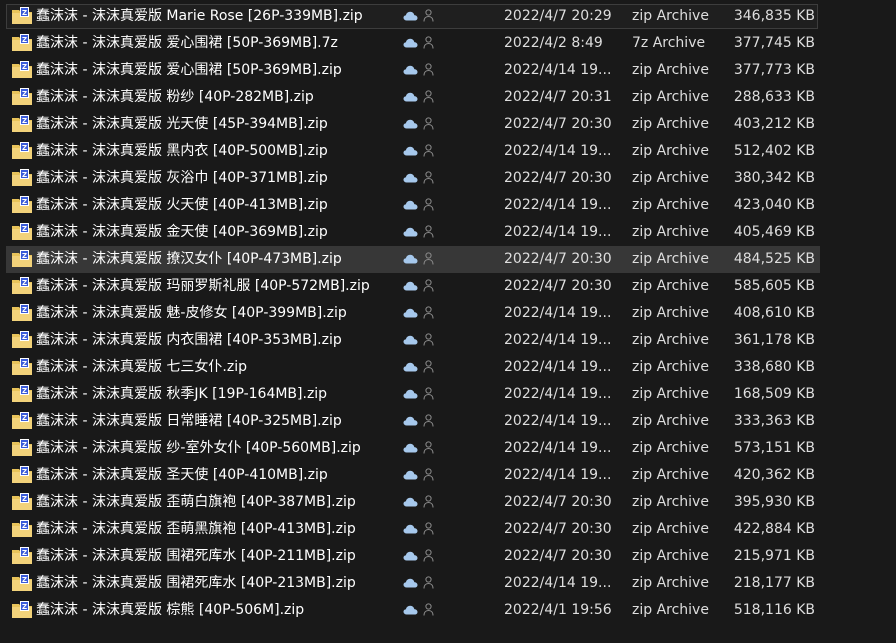 The image size is (896, 643). Describe the element at coordinates (182, 394) in the screenshot. I see `file-name: 蠢沫沫 - 沫沫真爱版 秋季JK [19P-164MB].zip` at that location.